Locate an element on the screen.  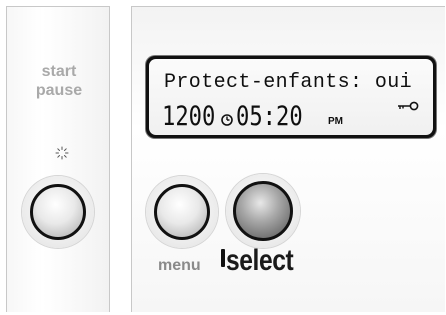
lcd-info-line: 1200 05:20 PM is located at coordinates (252, 117).